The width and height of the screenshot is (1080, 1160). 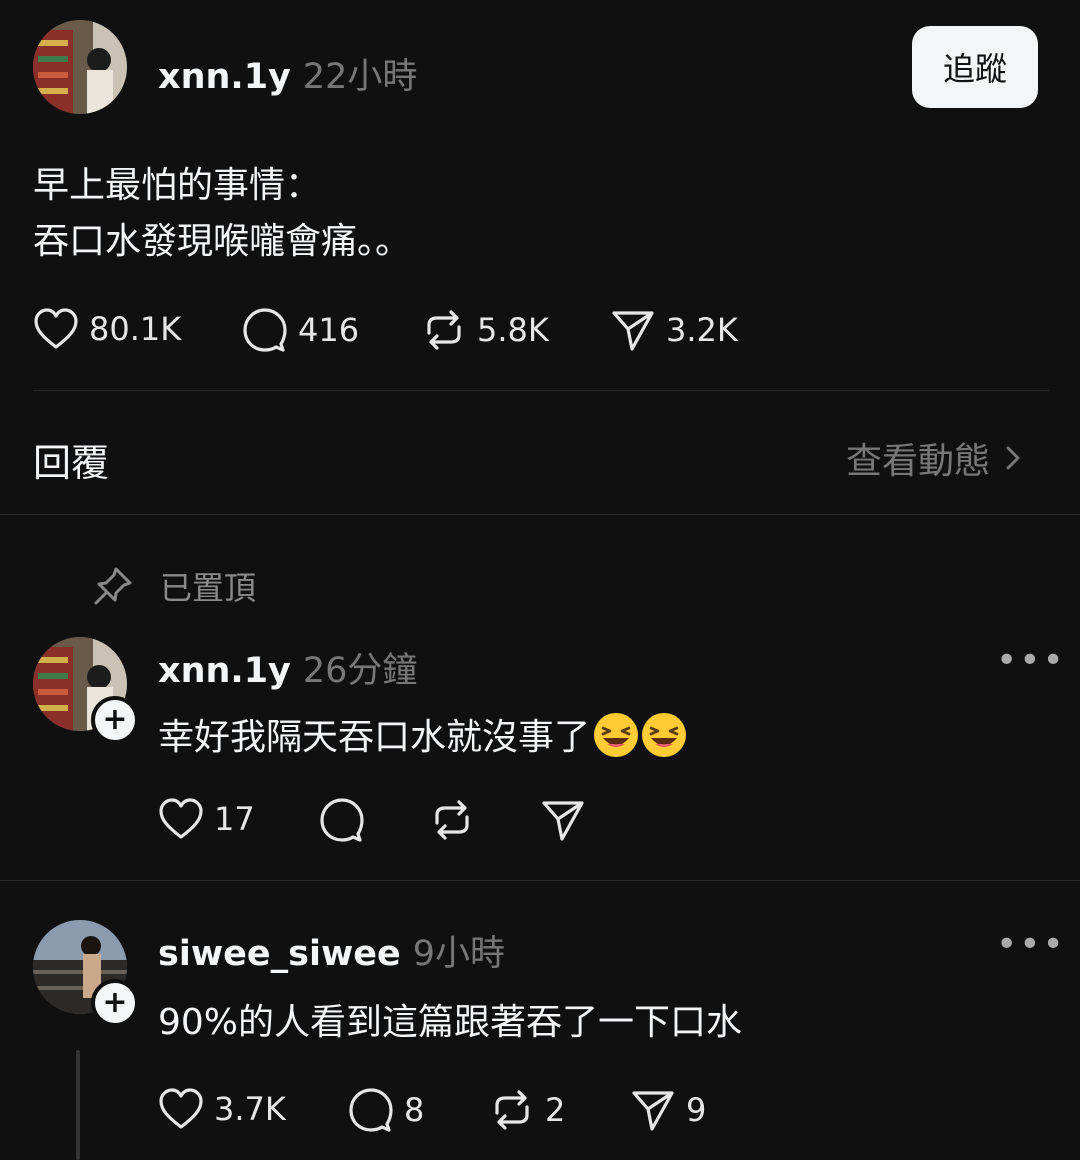 I want to click on share-button, so click(x=563, y=820).